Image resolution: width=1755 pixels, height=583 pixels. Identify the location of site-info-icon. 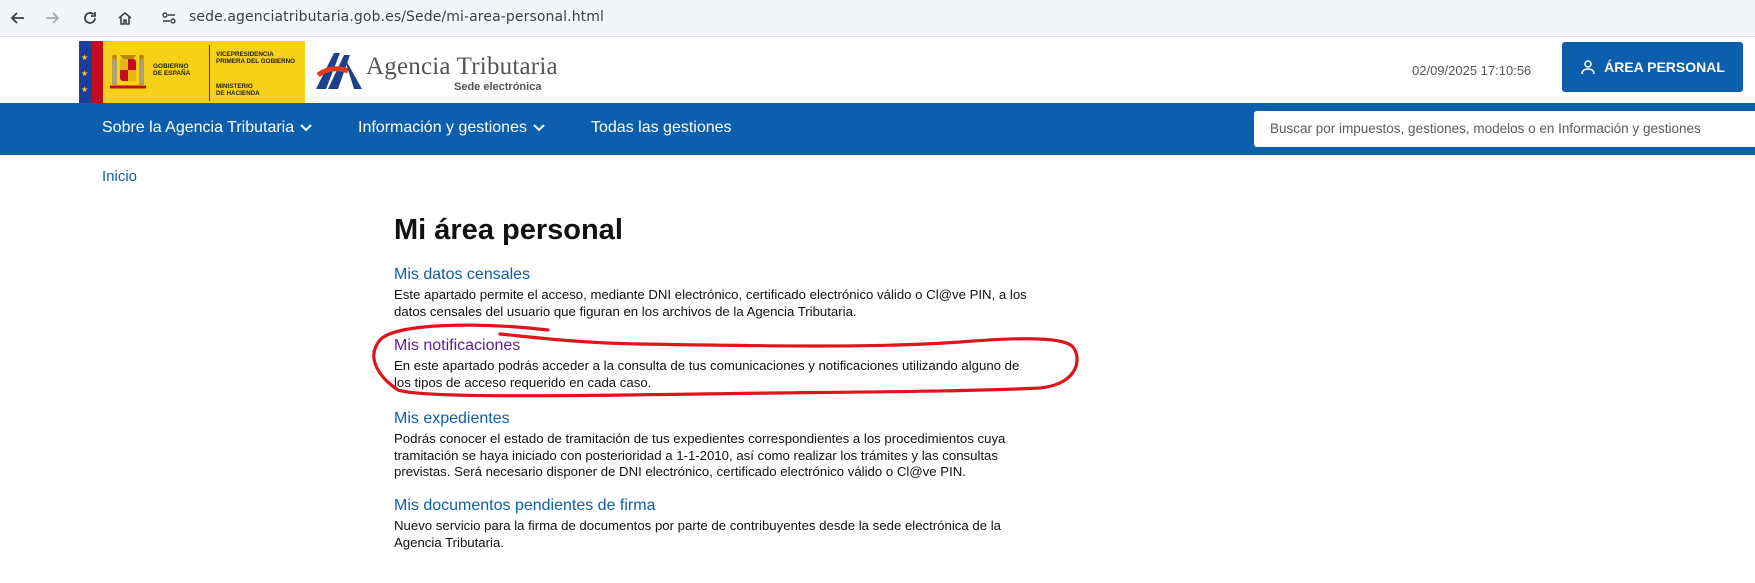
(169, 18).